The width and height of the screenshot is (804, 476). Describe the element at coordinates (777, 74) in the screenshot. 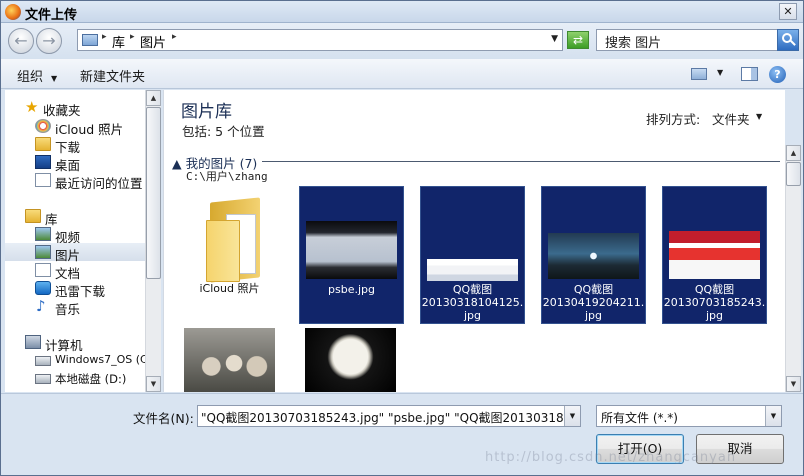

I see `help-icon: ?` at that location.